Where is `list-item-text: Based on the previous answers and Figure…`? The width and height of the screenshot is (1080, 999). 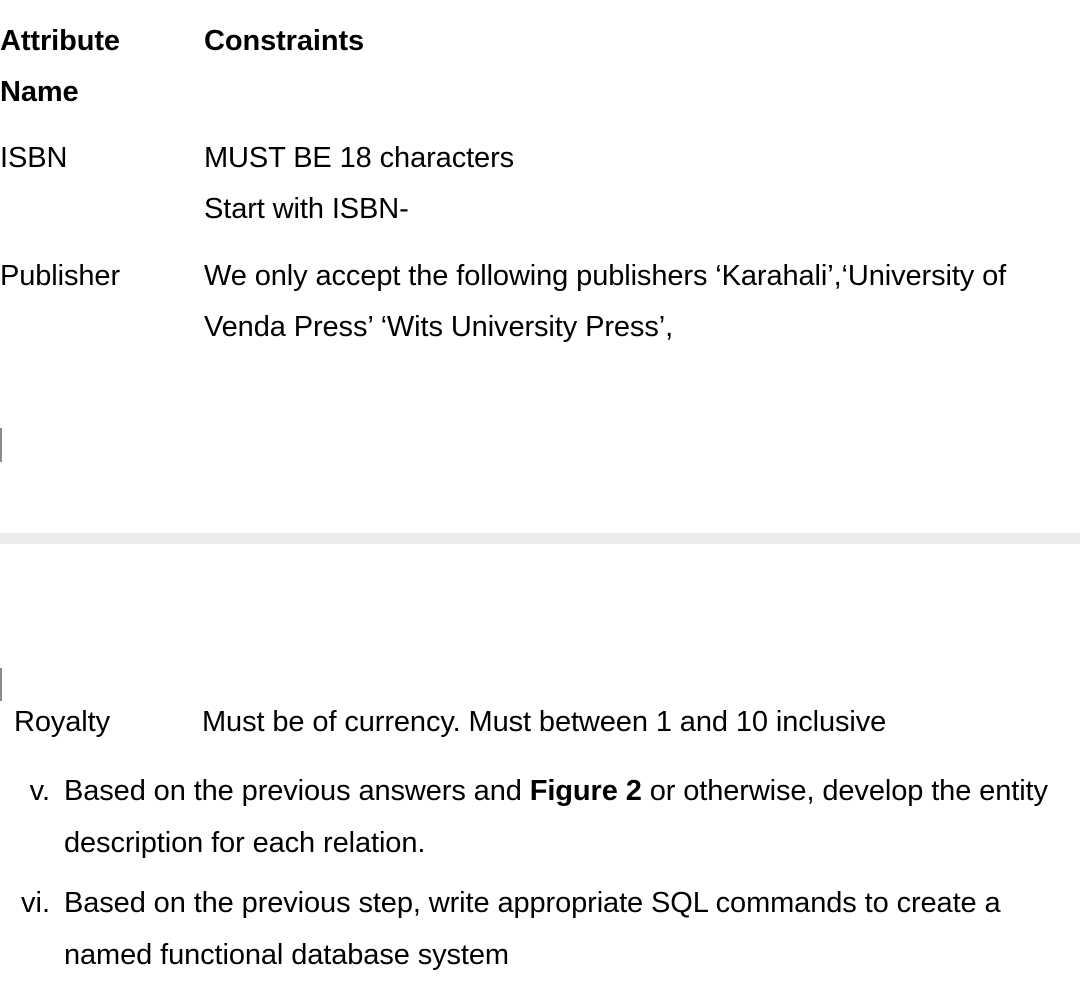 list-item-text: Based on the previous answers and Figure… is located at coordinates (572, 817).